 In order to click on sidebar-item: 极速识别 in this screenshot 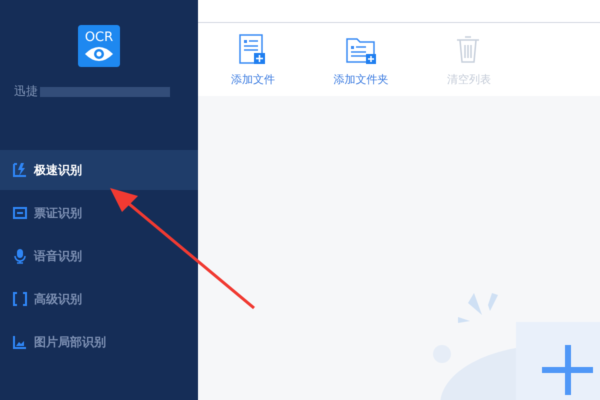, I will do `click(99, 170)`.